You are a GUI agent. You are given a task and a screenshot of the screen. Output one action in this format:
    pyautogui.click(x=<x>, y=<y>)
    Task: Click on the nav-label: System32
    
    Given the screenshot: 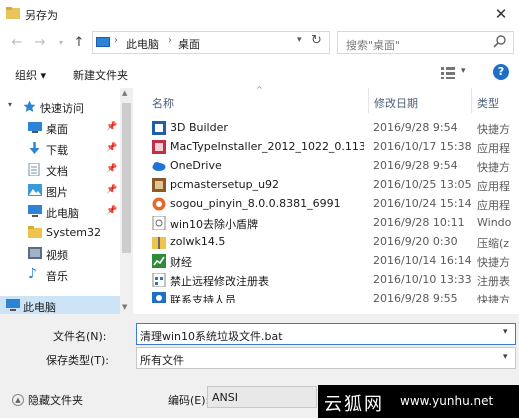 What is the action you would take?
    pyautogui.click(x=74, y=232)
    